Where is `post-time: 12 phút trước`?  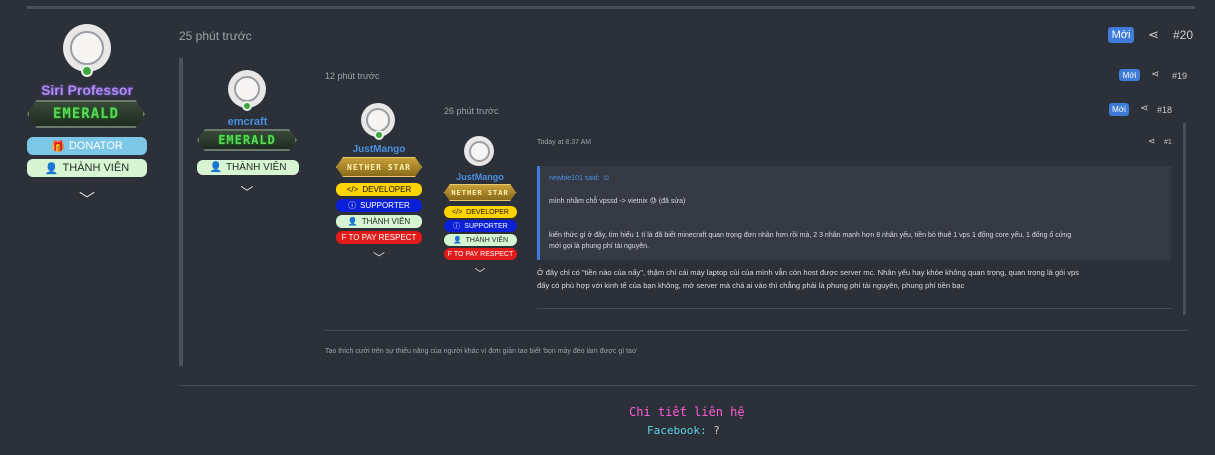 post-time: 12 phút trước is located at coordinates (352, 76).